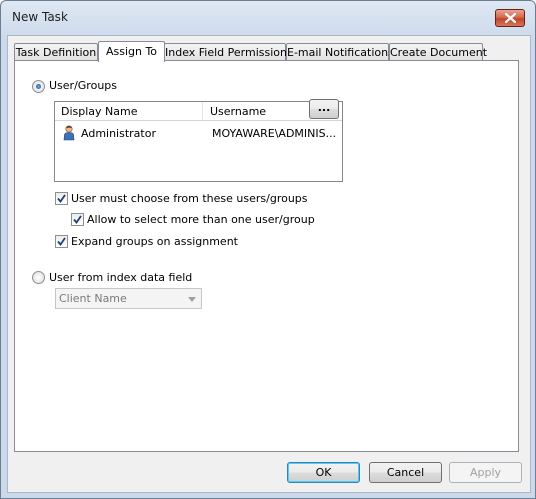 The image size is (536, 499). Describe the element at coordinates (83, 85) in the screenshot. I see `user-groups-label: User/Groups` at that location.